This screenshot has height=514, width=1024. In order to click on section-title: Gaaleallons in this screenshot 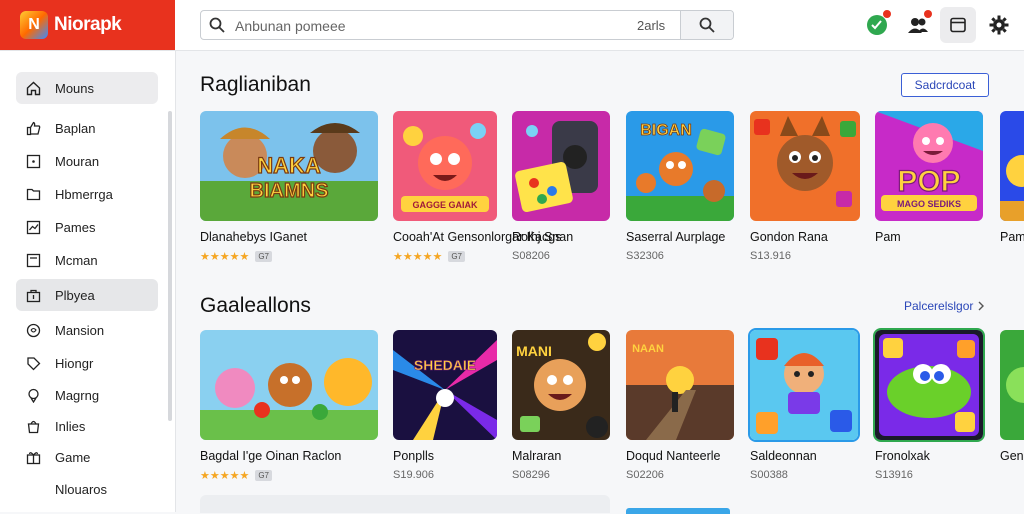, I will do `click(255, 305)`.